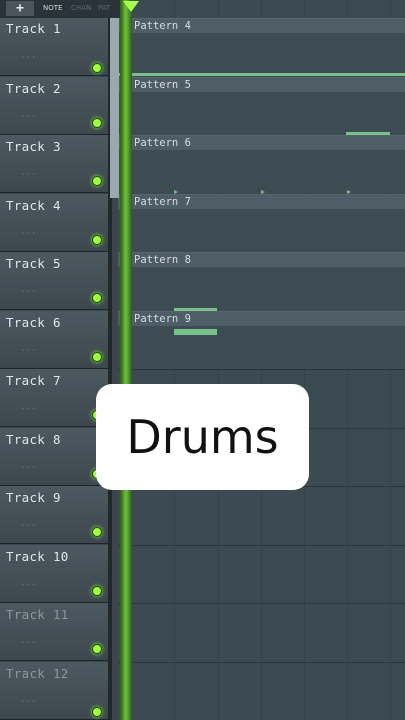 Image resolution: width=405 pixels, height=720 pixels. Describe the element at coordinates (33, 439) in the screenshot. I see `track-label: Track 8` at that location.